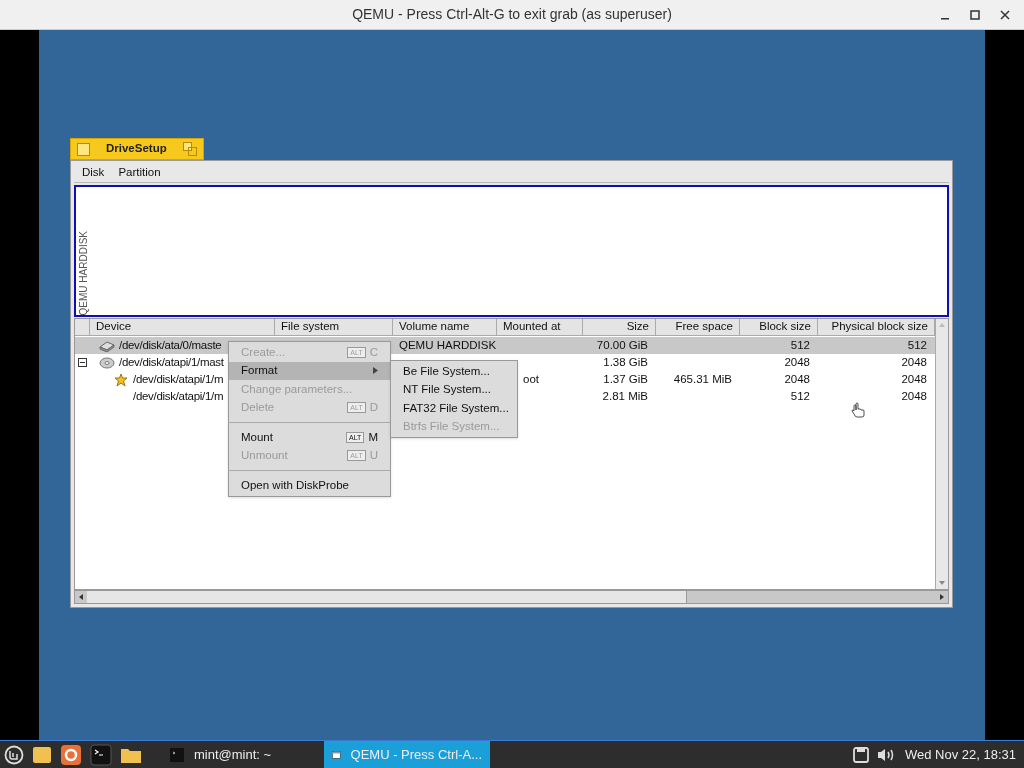 The image size is (1024, 768). Describe the element at coordinates (975, 14) in the screenshot. I see `maximize-icon` at that location.